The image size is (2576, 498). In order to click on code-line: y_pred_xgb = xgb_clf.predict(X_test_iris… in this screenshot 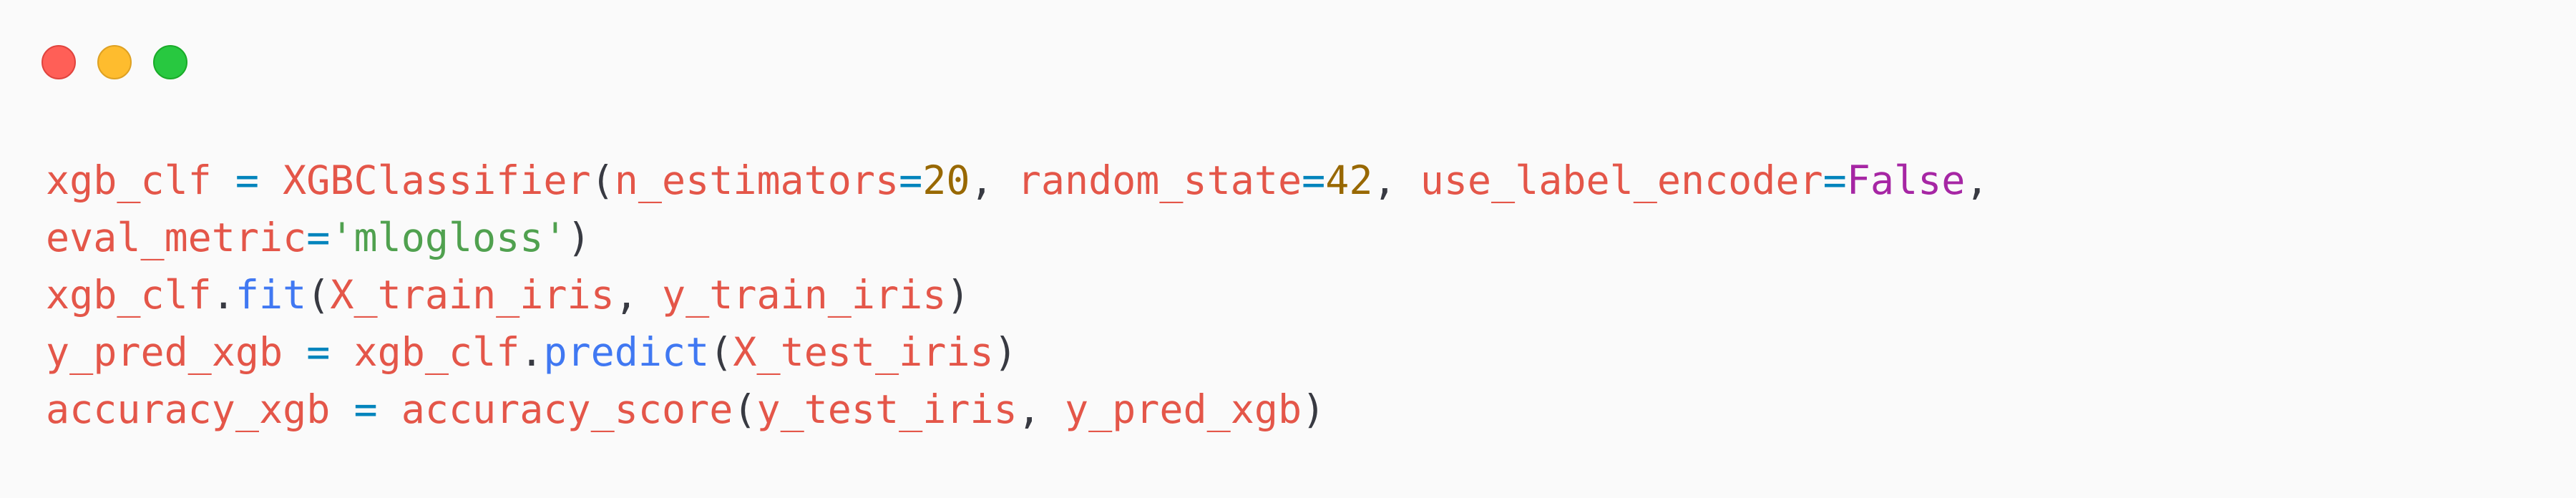, I will do `click(1017, 352)`.